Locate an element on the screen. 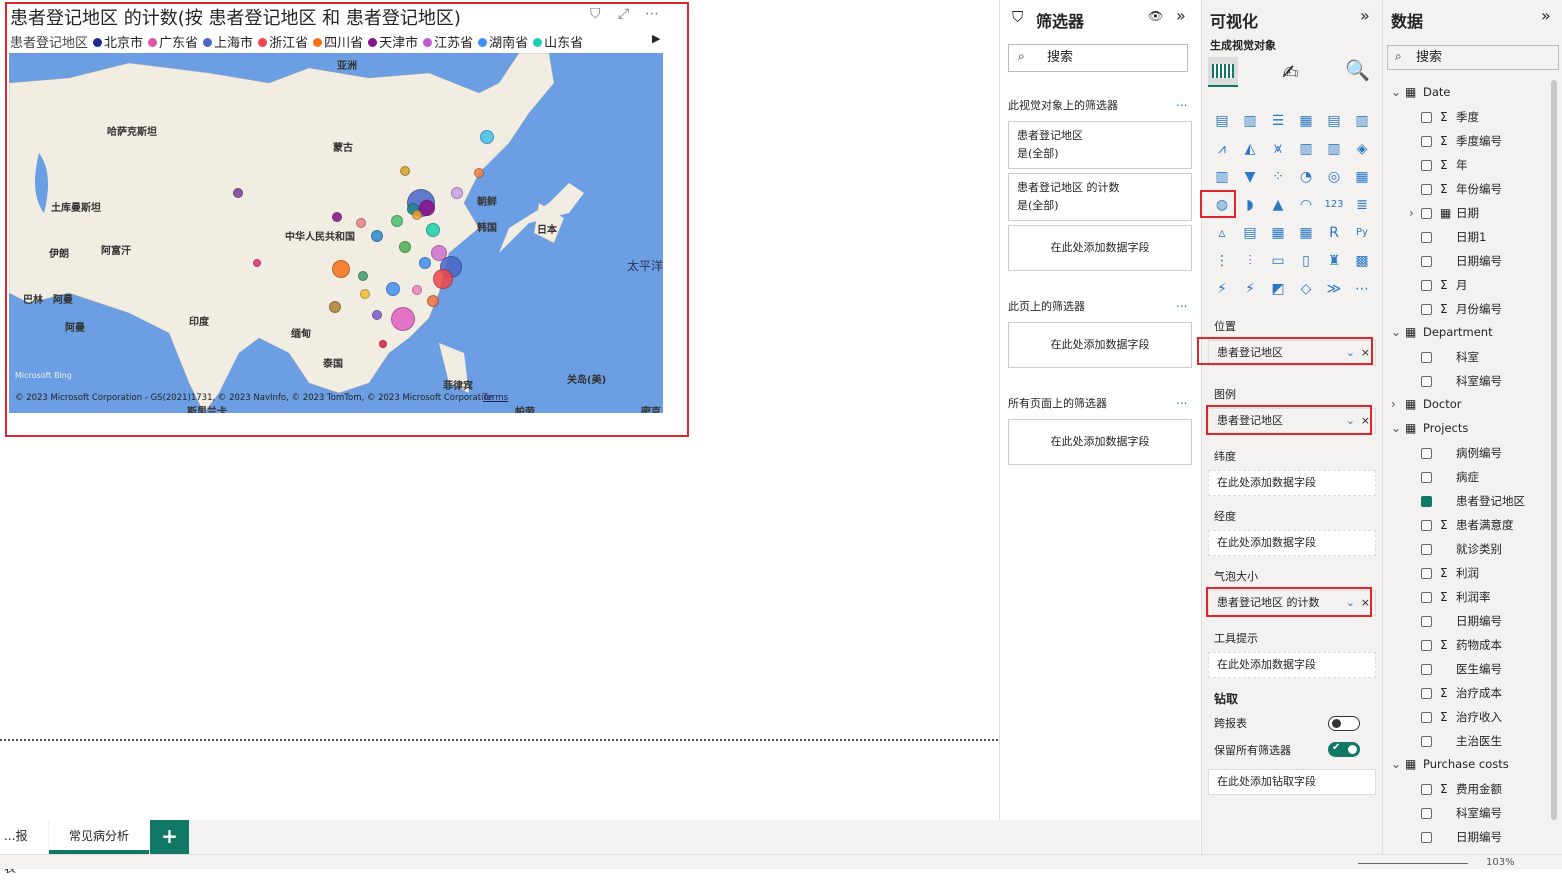 Image resolution: width=1562 pixels, height=884 pixels. eye-icon: 👁 is located at coordinates (1155, 16).